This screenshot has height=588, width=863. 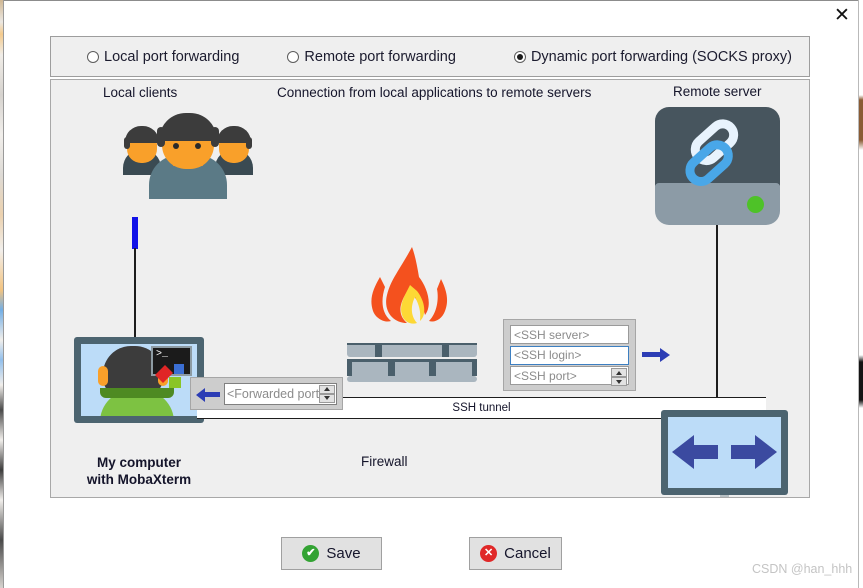 What do you see at coordinates (545, 375) in the screenshot?
I see `ssh-port-placeholder: <SSH port>` at bounding box center [545, 375].